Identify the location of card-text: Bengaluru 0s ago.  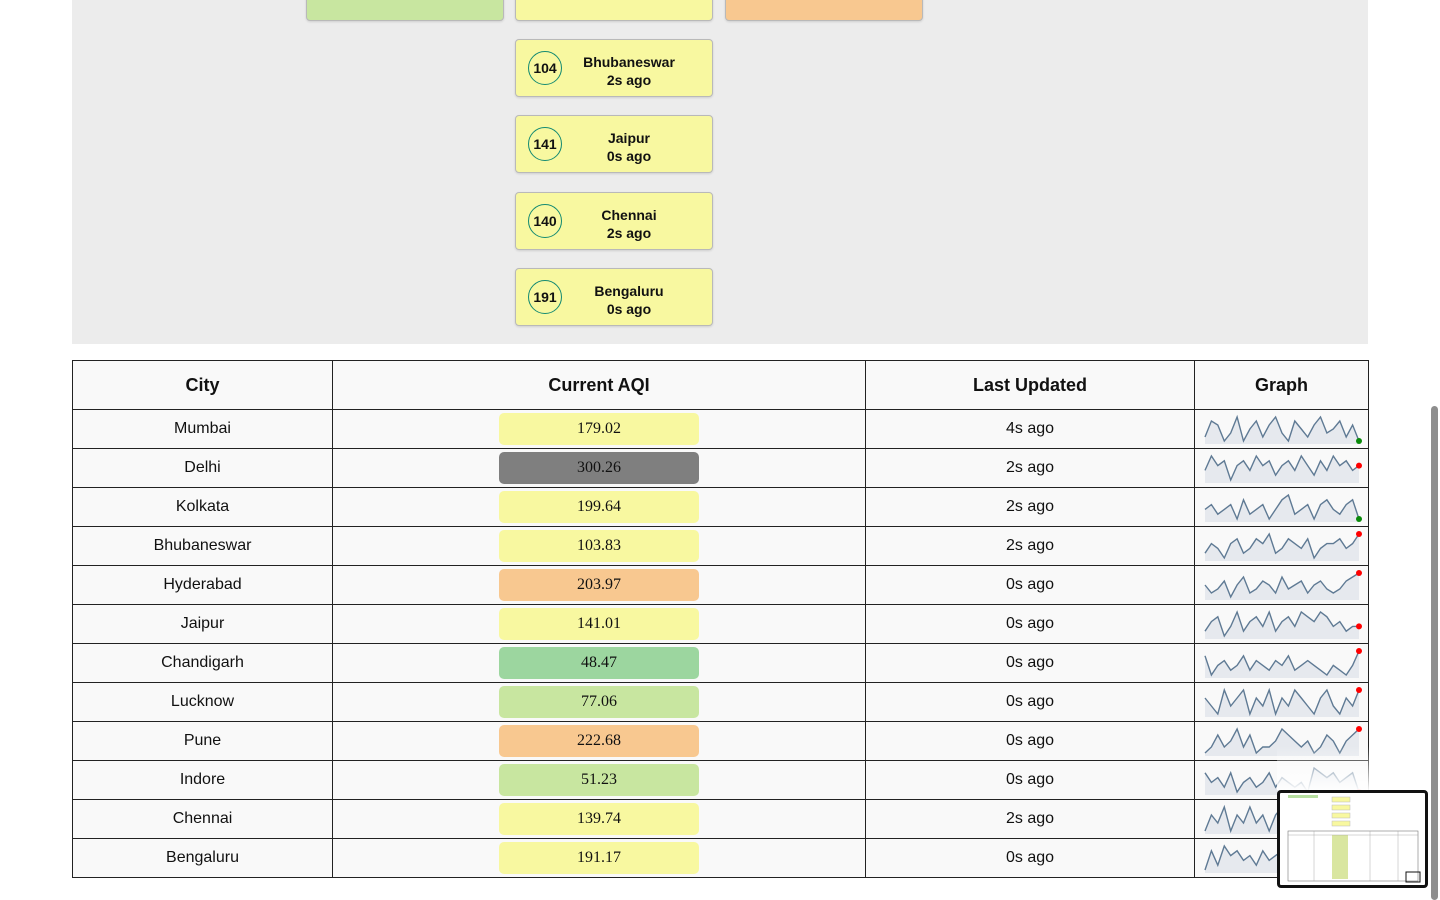
(629, 300).